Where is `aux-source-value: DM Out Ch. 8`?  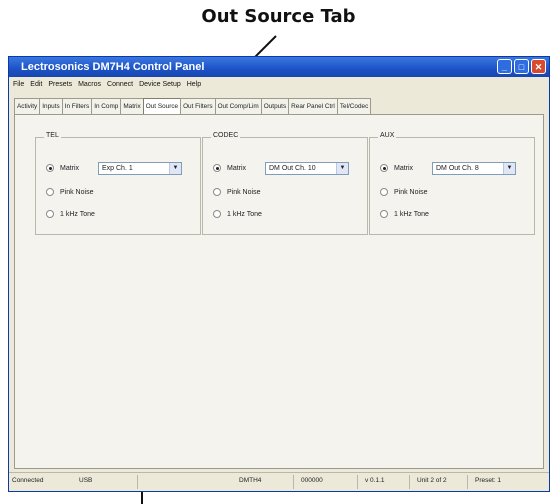 aux-source-value: DM Out Ch. 8 is located at coordinates (457, 168).